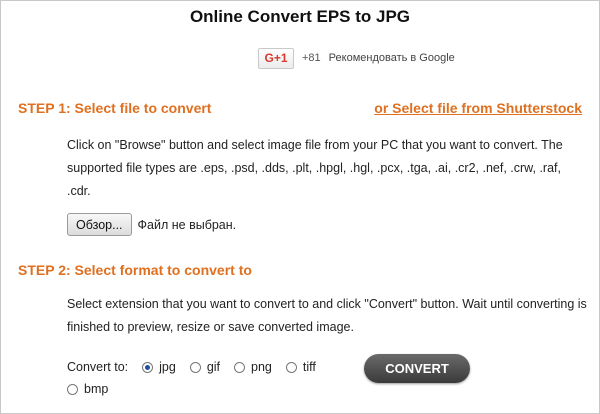 Image resolution: width=600 pixels, height=414 pixels. Describe the element at coordinates (261, 367) in the screenshot. I see `format-label-png: png` at that location.